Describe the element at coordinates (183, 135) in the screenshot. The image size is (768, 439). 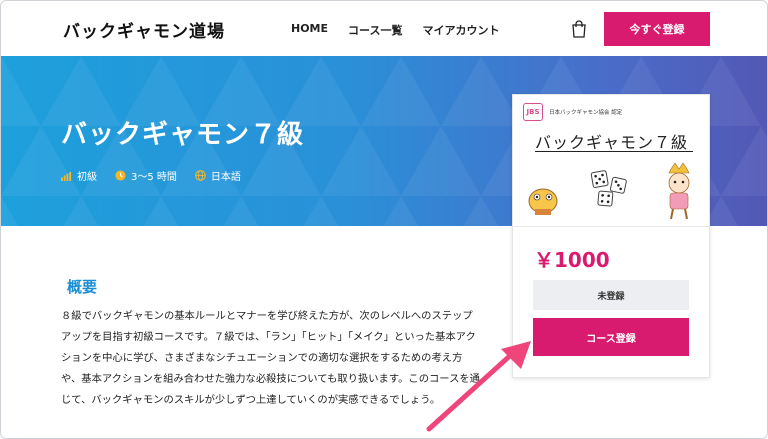
I see `course-title: バックギャモン７級` at that location.